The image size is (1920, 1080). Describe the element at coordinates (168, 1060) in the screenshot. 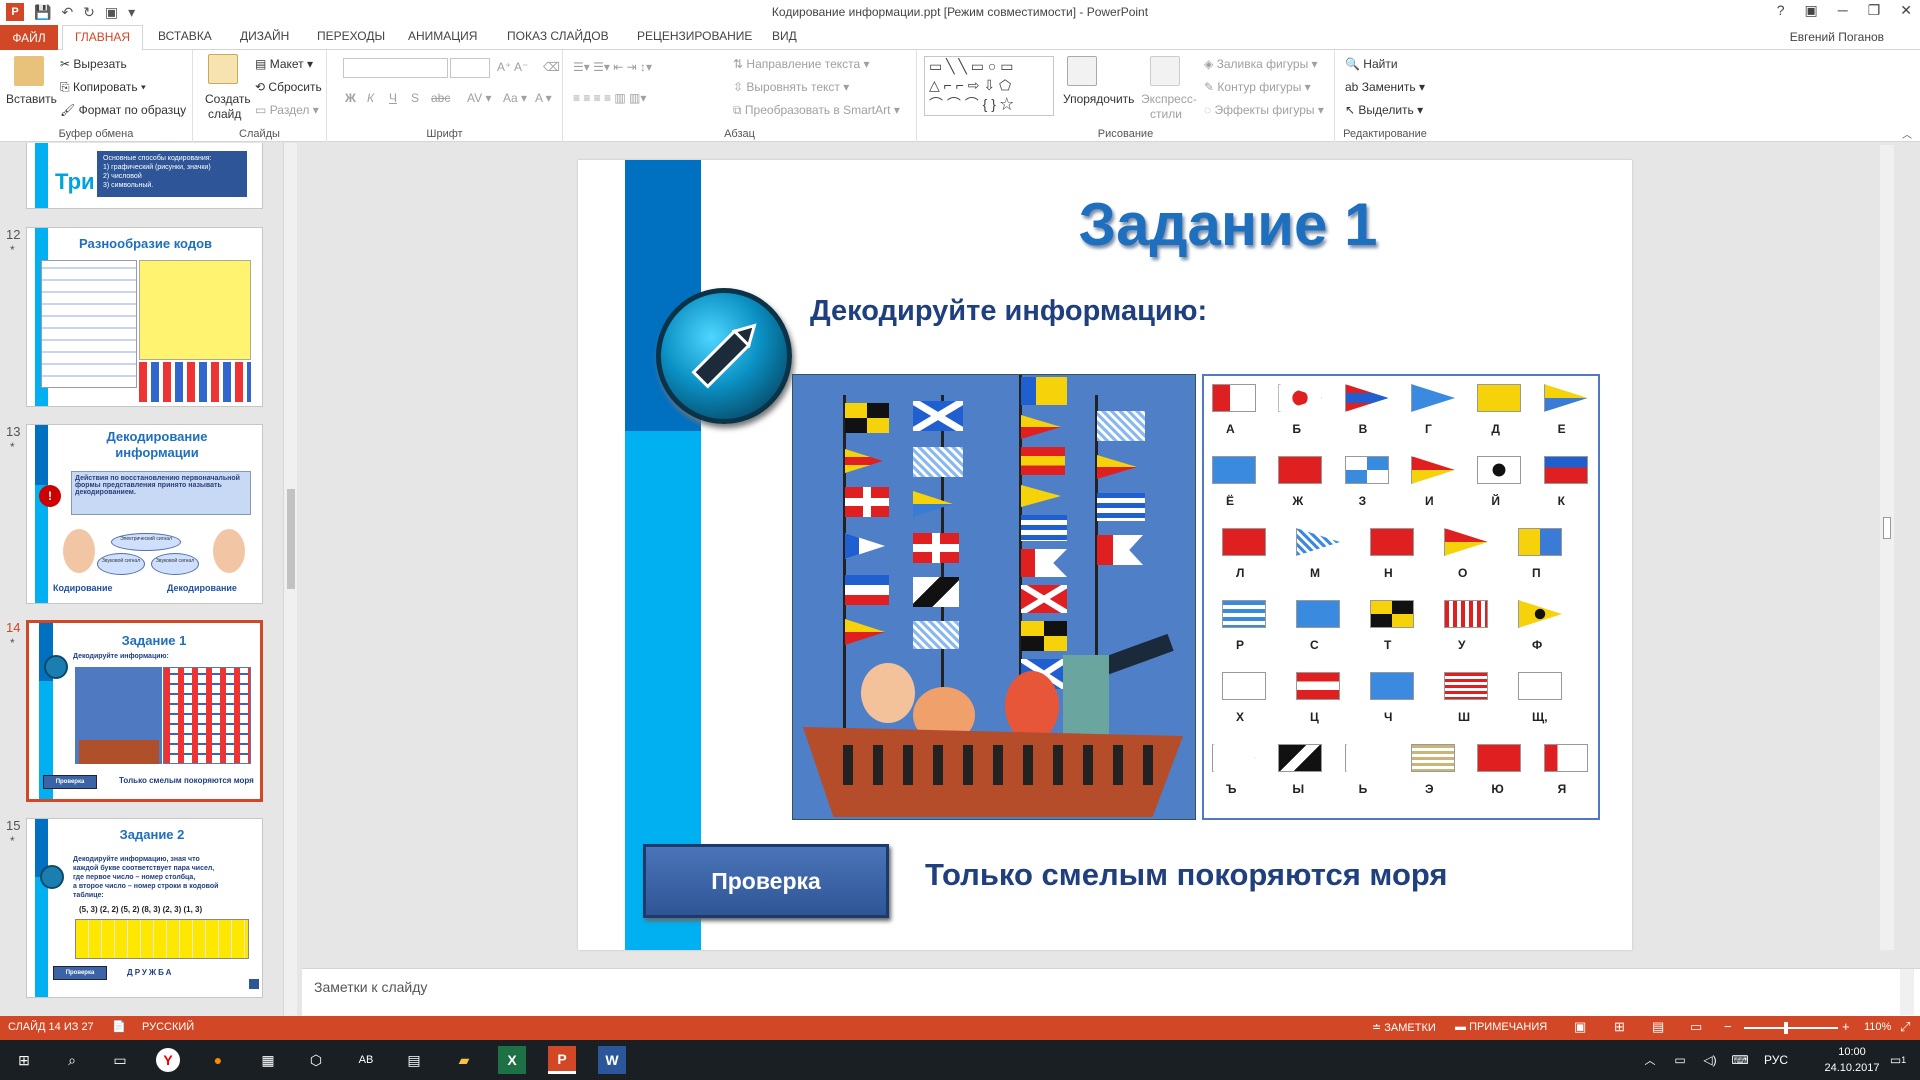

I see `yandex-browser-icon: Y` at that location.